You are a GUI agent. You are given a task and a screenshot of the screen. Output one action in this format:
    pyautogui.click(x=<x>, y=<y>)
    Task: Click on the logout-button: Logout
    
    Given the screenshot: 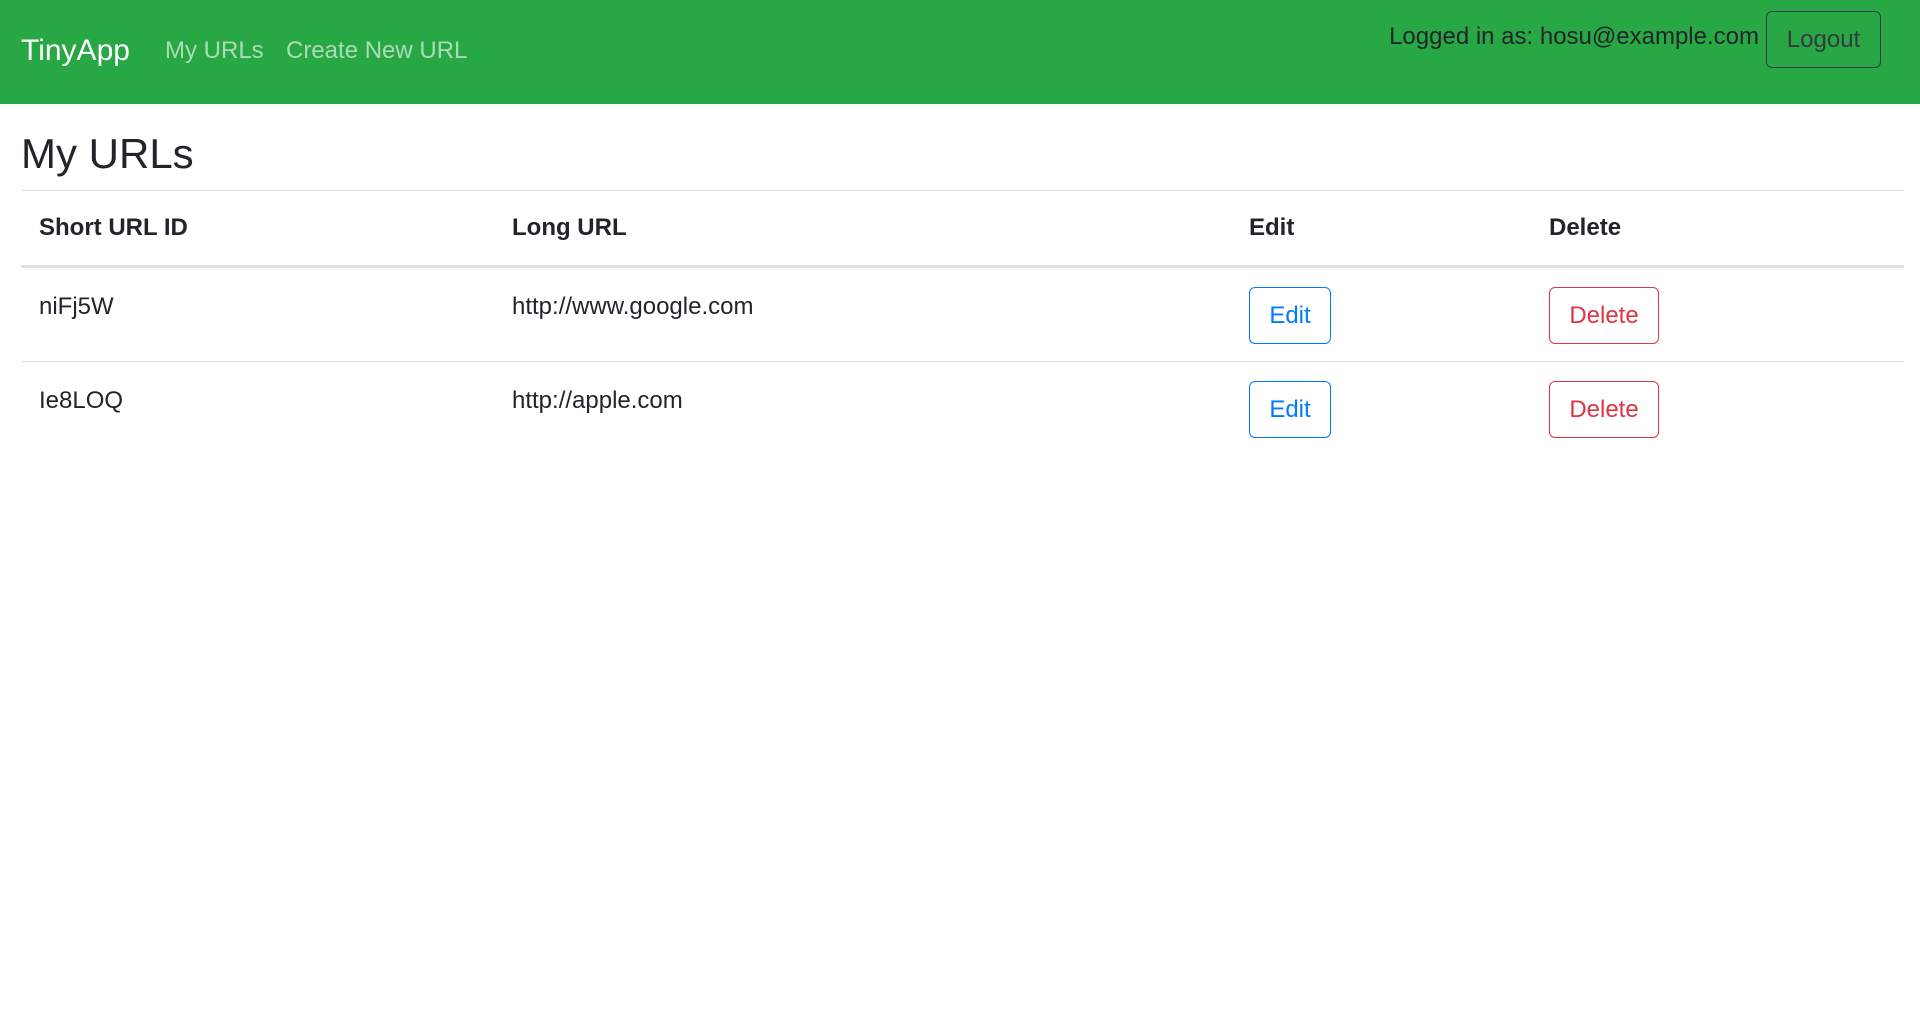 What is the action you would take?
    pyautogui.click(x=1823, y=39)
    